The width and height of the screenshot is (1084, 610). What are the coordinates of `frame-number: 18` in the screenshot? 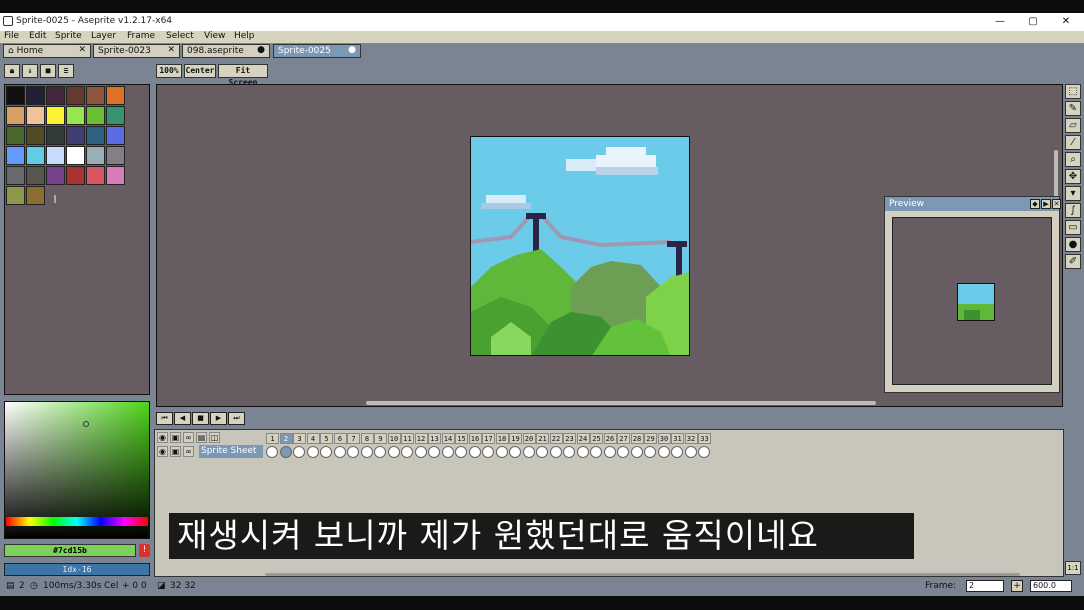 It's located at (502, 438).